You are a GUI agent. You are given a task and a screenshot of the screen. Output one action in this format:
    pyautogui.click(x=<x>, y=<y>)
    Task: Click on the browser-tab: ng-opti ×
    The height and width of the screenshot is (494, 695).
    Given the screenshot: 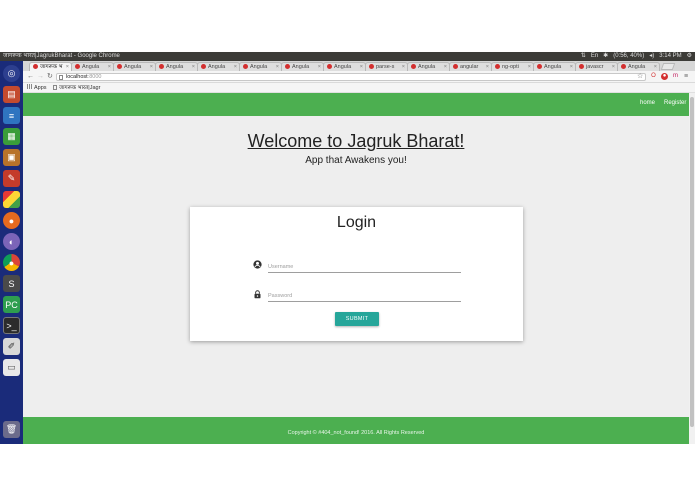 What is the action you would take?
    pyautogui.click(x=512, y=66)
    